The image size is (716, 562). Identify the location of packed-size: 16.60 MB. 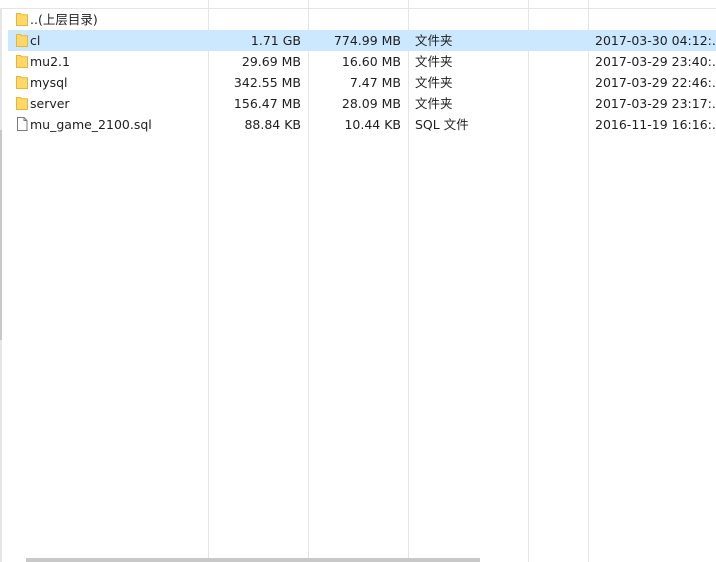
(371, 61).